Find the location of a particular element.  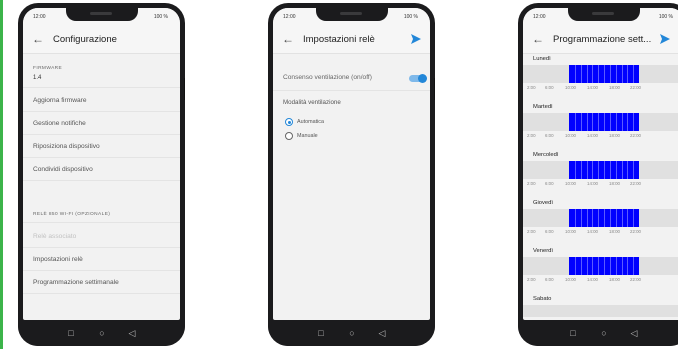

time-tick-label: 2:00 is located at coordinates (531, 87).